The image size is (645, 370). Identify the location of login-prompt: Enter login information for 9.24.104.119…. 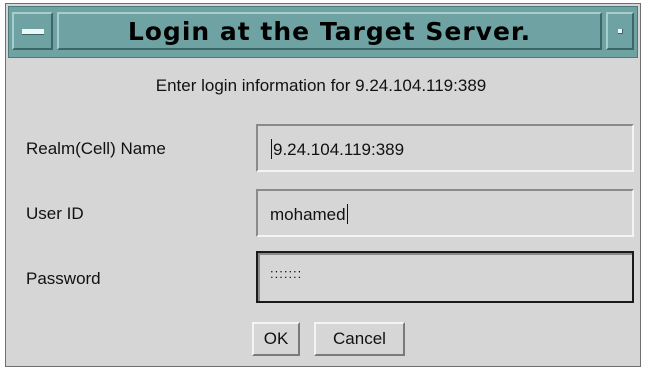
(321, 85).